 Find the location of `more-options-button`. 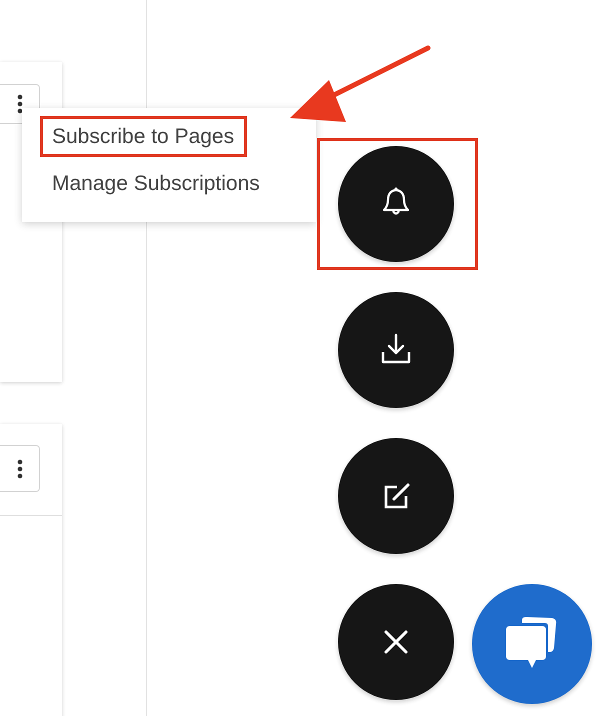

more-options-button is located at coordinates (20, 468).